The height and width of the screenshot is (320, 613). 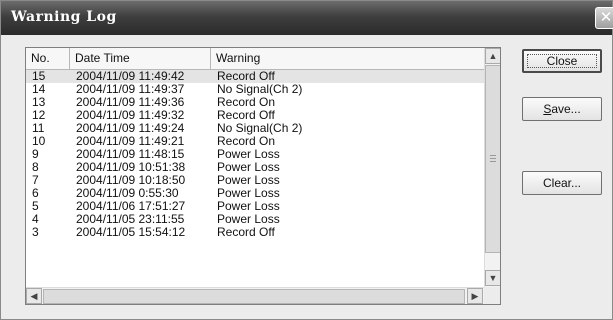 I want to click on window-close-icon: ✕, so click(x=604, y=18).